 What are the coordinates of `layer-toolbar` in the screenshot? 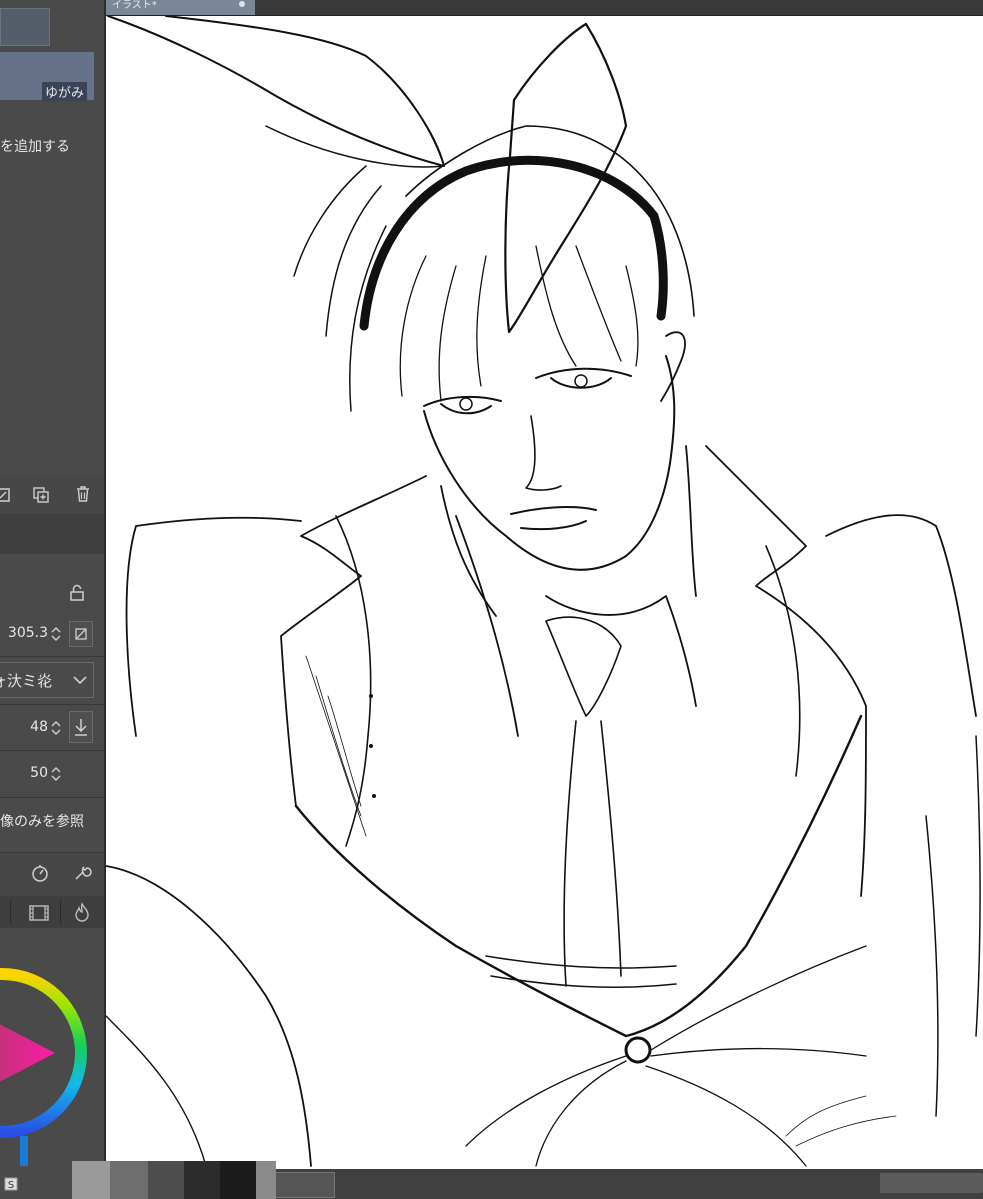 It's located at (52, 496).